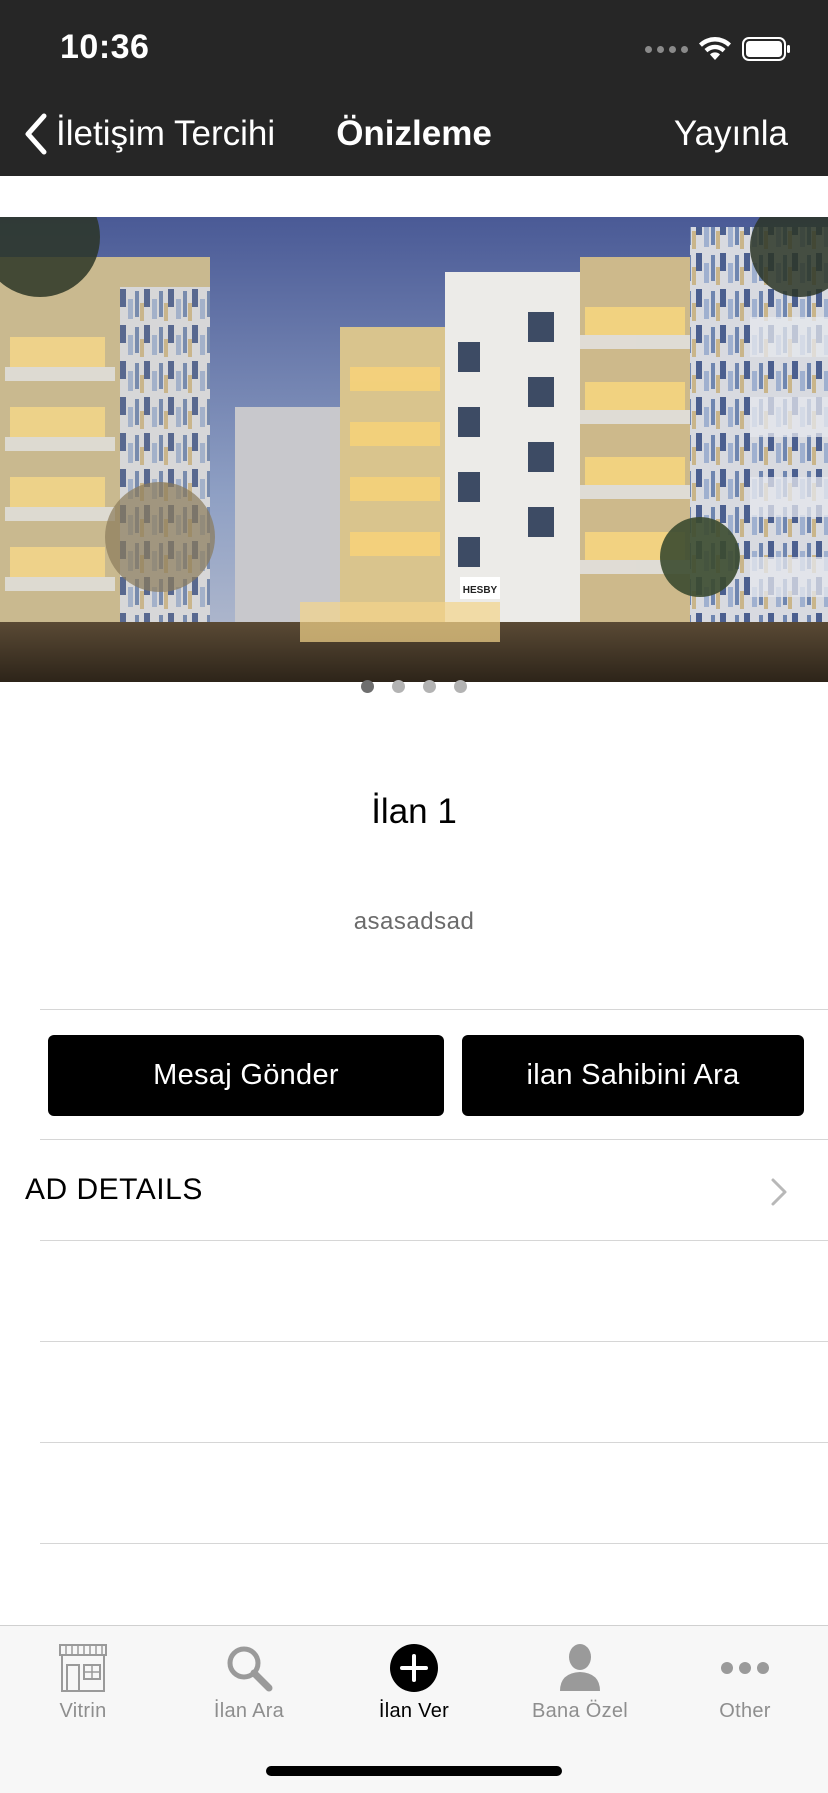  I want to click on back-button: İletişim Tercihi, so click(149, 134).